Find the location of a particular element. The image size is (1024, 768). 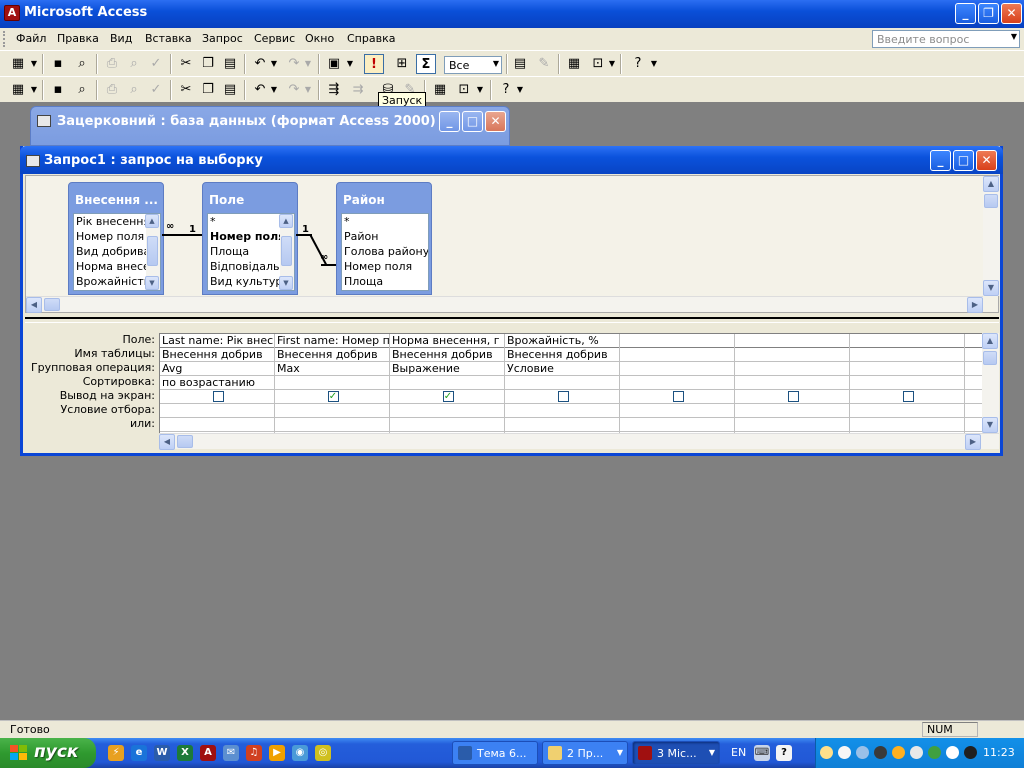

query-type-icon: ▣ is located at coordinates (334, 64).